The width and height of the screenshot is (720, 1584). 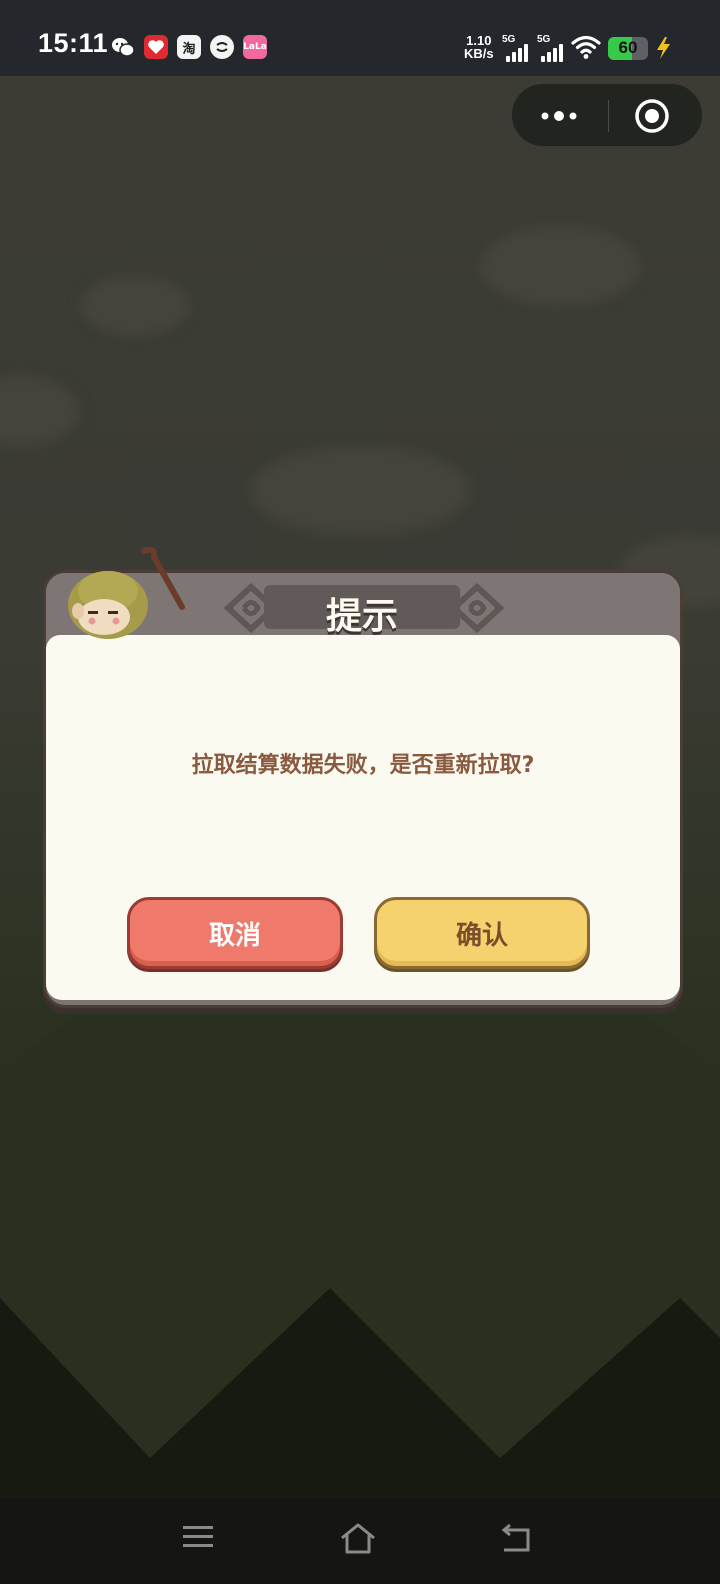 I want to click on notification-icons: 淘 LaLa, so click(x=189, y=47).